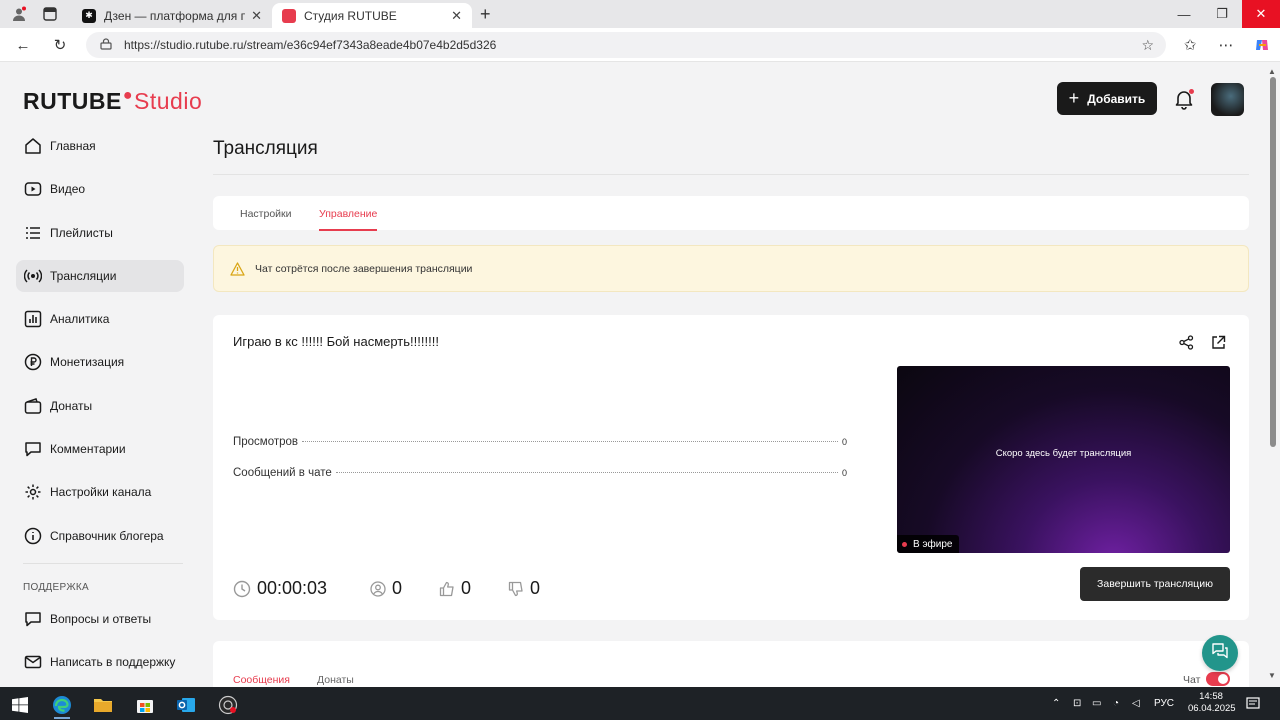 The height and width of the screenshot is (720, 1280). What do you see at coordinates (731, 213) in the screenshot?
I see `page-tabs: Настройки Управление` at bounding box center [731, 213].